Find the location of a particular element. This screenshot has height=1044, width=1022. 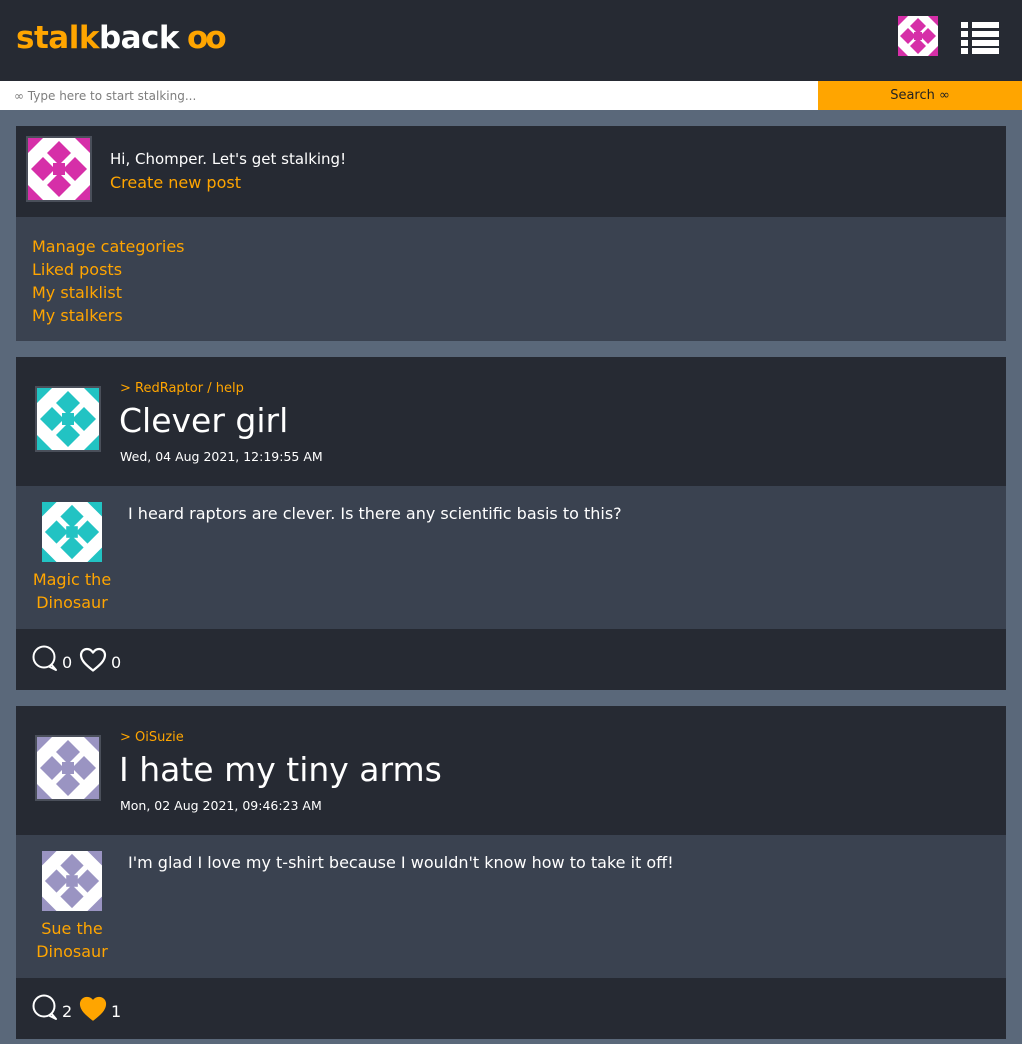

search-bar: Search ∞ is located at coordinates (511, 95).